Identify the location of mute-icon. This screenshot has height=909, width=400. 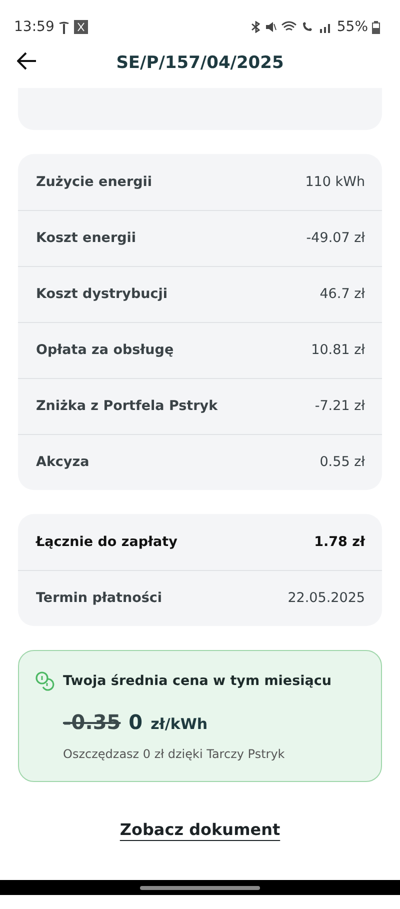
(270, 27).